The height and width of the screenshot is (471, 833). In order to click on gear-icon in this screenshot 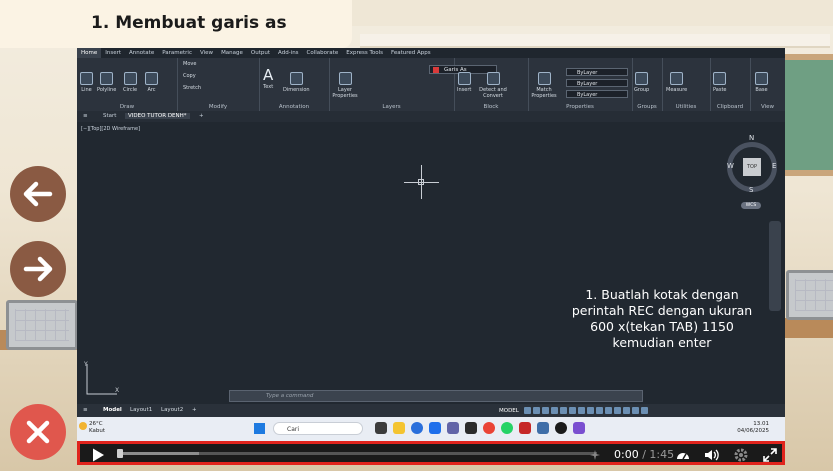, I will do `click(741, 455)`.